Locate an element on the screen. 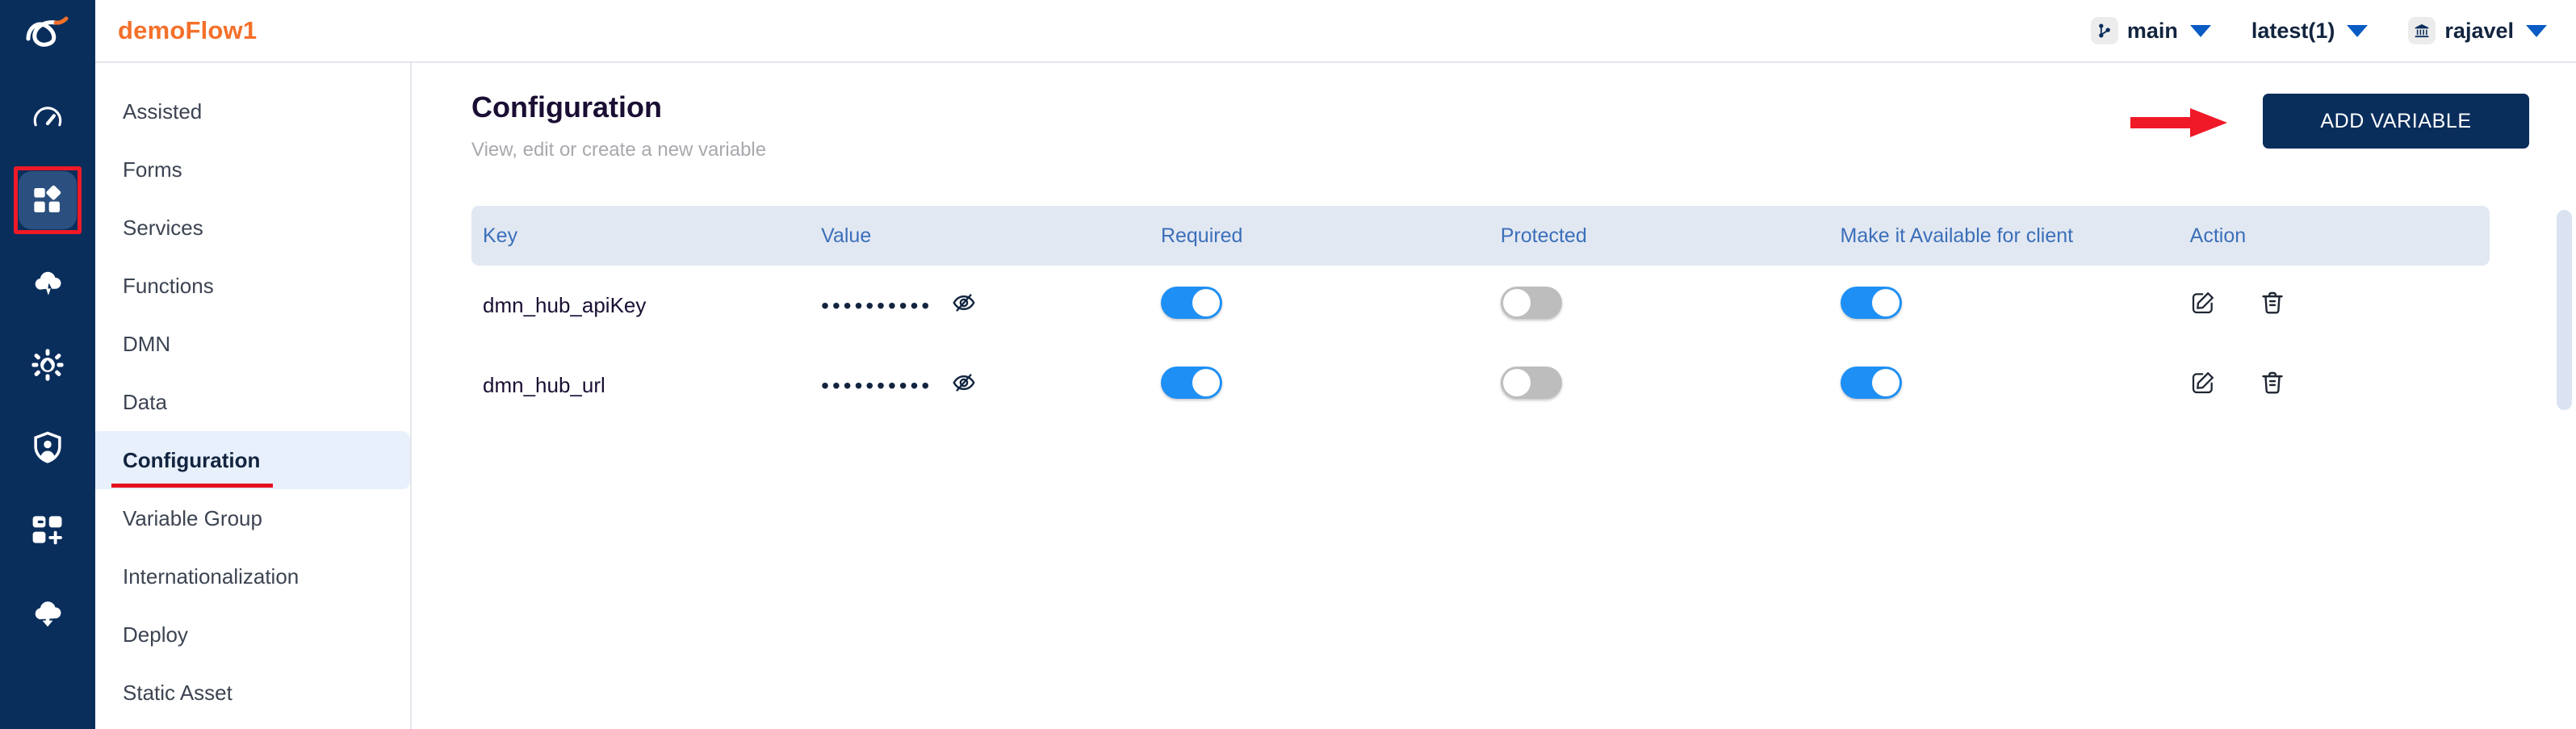 The height and width of the screenshot is (729, 2576). sidebar-item-label: Static Asset is located at coordinates (178, 692).